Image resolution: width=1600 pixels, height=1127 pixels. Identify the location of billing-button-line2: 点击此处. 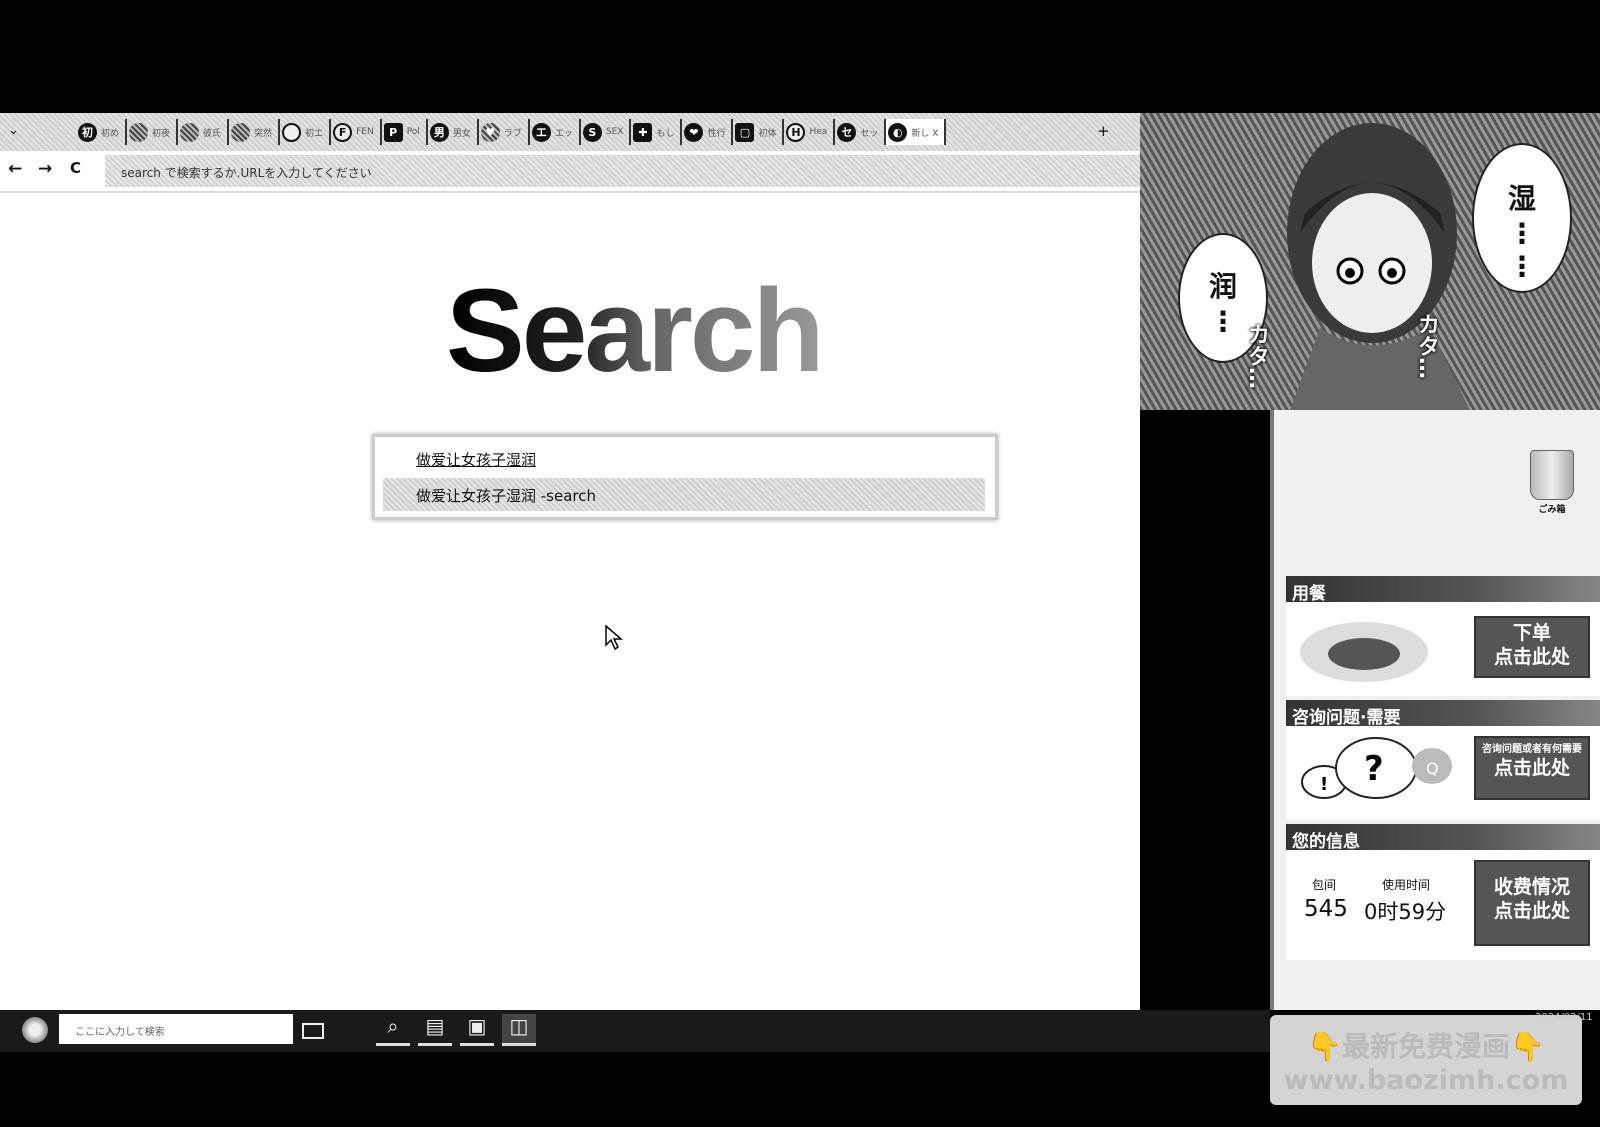
(1531, 910).